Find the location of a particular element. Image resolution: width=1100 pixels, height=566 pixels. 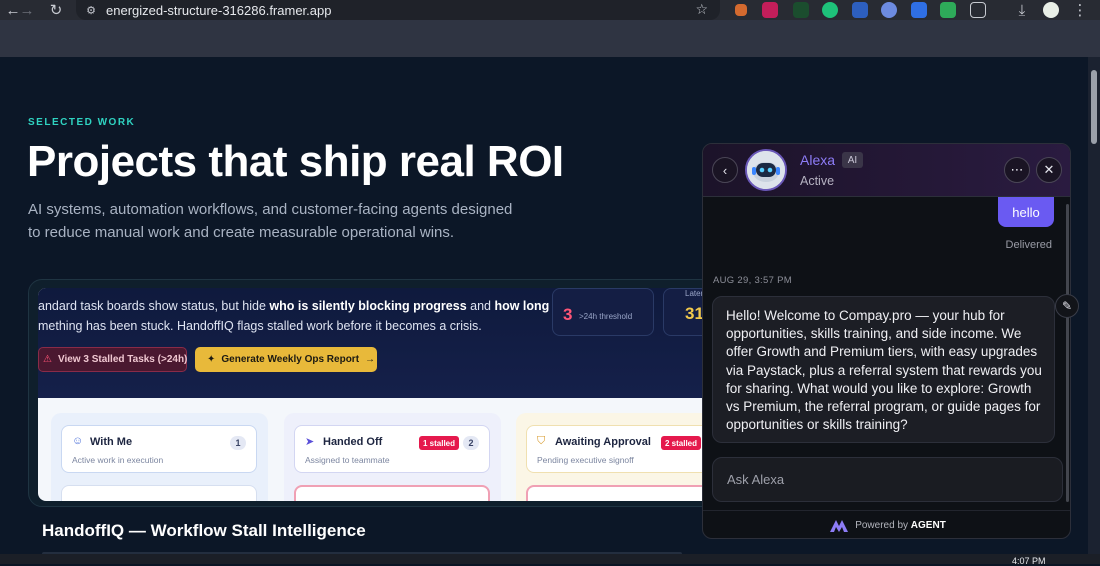

page-title: Projects that ship real ROI is located at coordinates (295, 161).